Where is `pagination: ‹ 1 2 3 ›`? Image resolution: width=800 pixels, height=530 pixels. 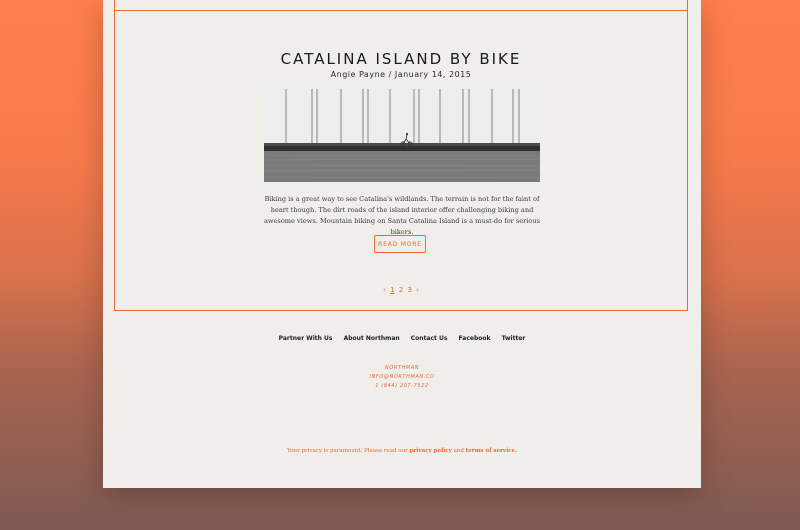 pagination: ‹ 1 2 3 › is located at coordinates (401, 290).